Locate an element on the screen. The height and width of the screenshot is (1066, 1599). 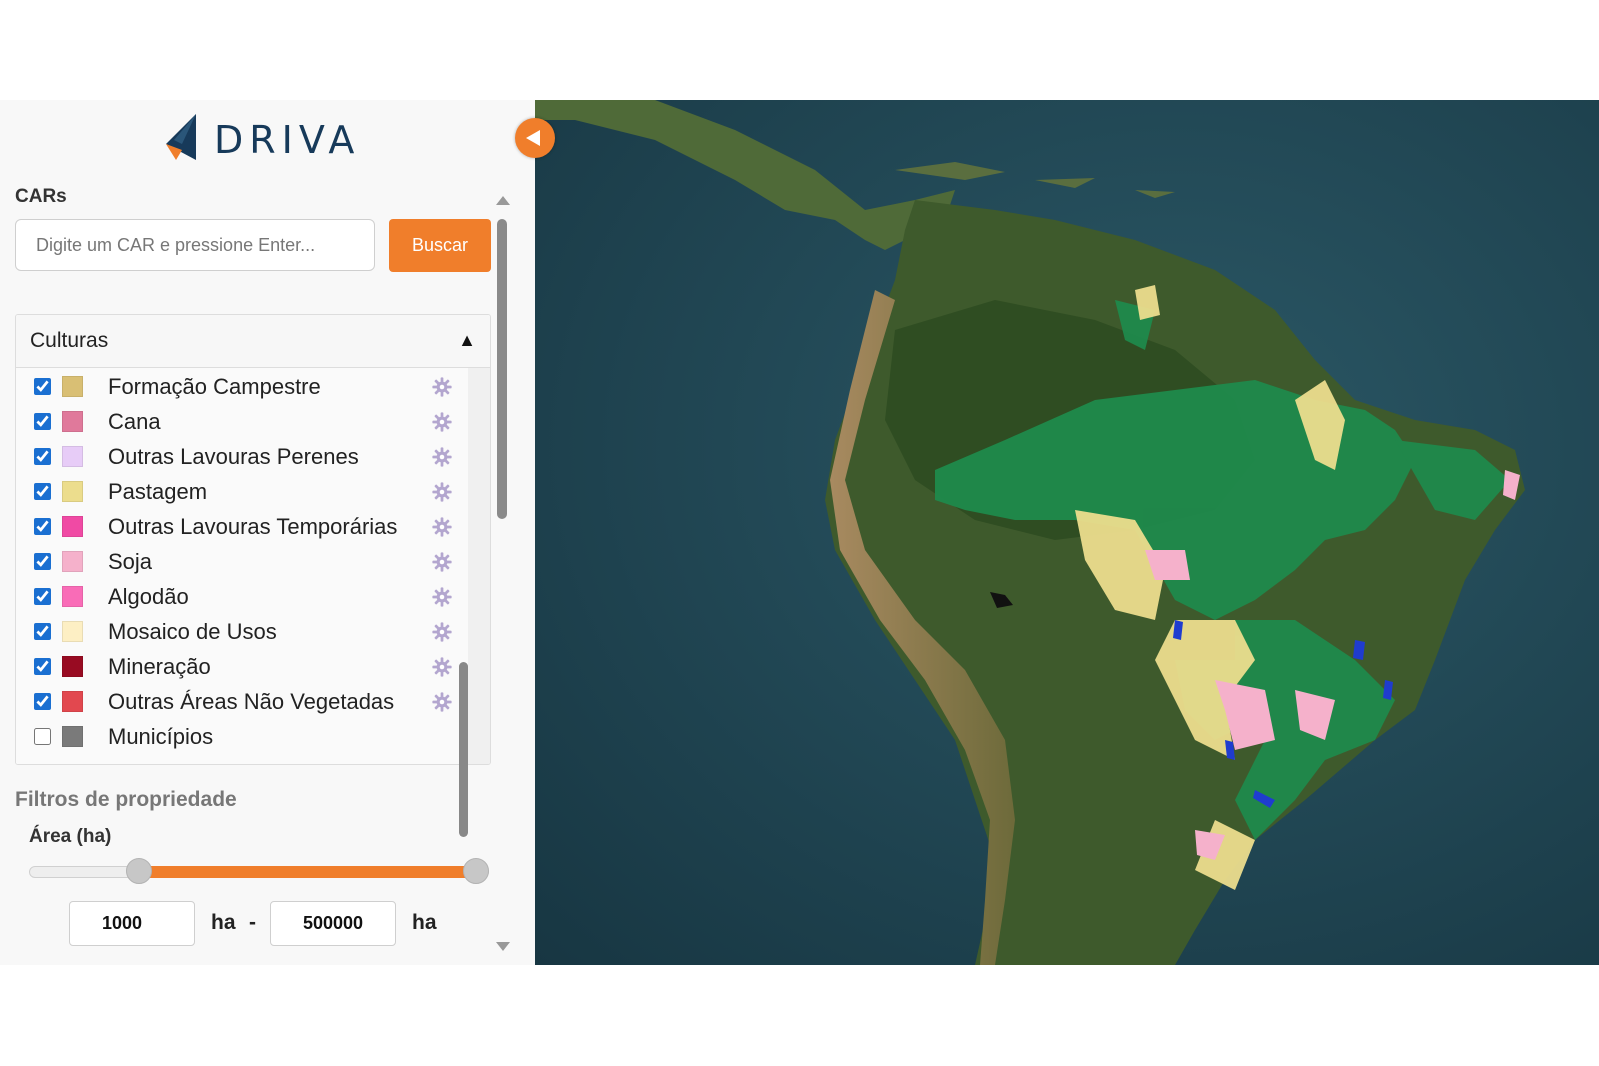
layer-label: Outras Lavouras Perenes is located at coordinates (233, 456).